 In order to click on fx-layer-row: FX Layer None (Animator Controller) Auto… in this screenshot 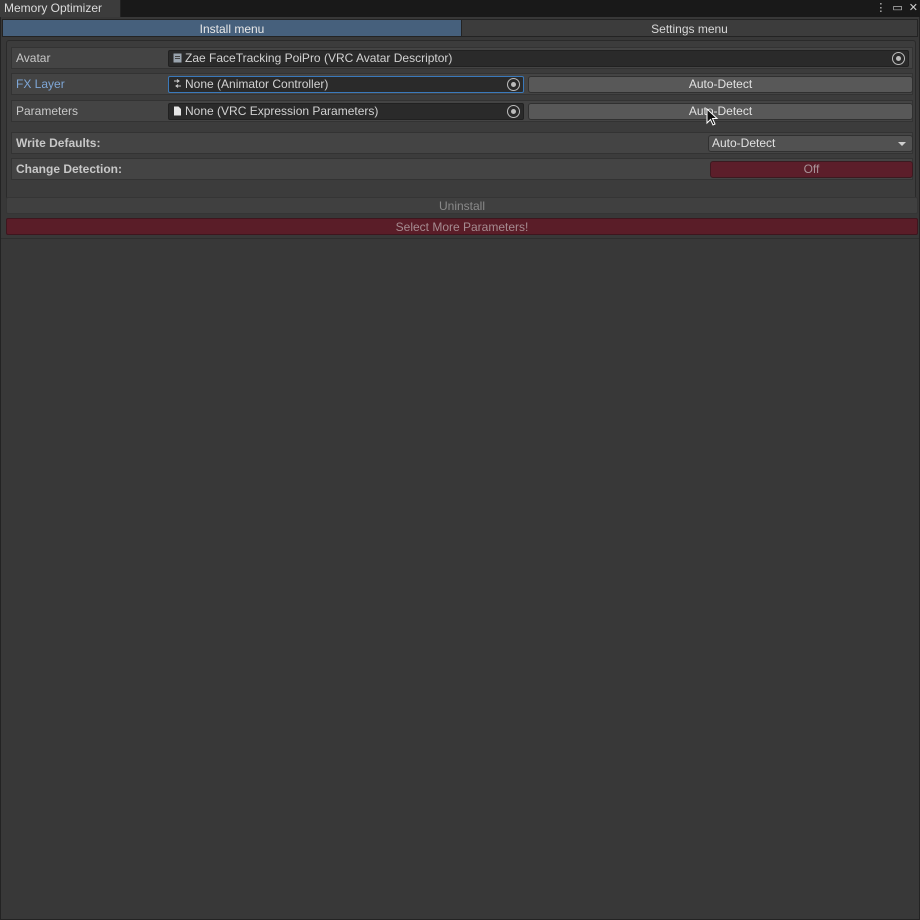, I will do `click(462, 84)`.